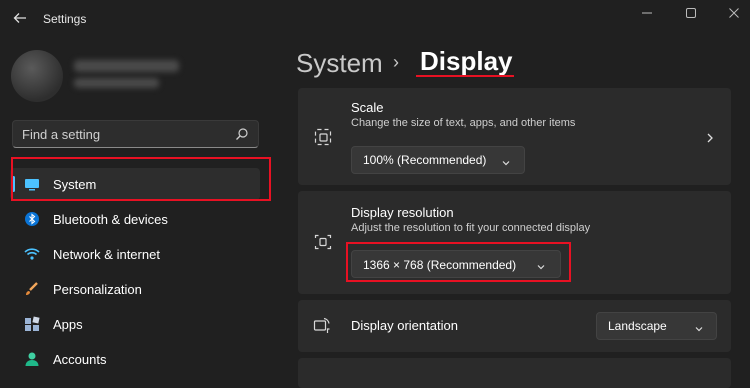  What do you see at coordinates (323, 242) in the screenshot?
I see `resolution-icon` at bounding box center [323, 242].